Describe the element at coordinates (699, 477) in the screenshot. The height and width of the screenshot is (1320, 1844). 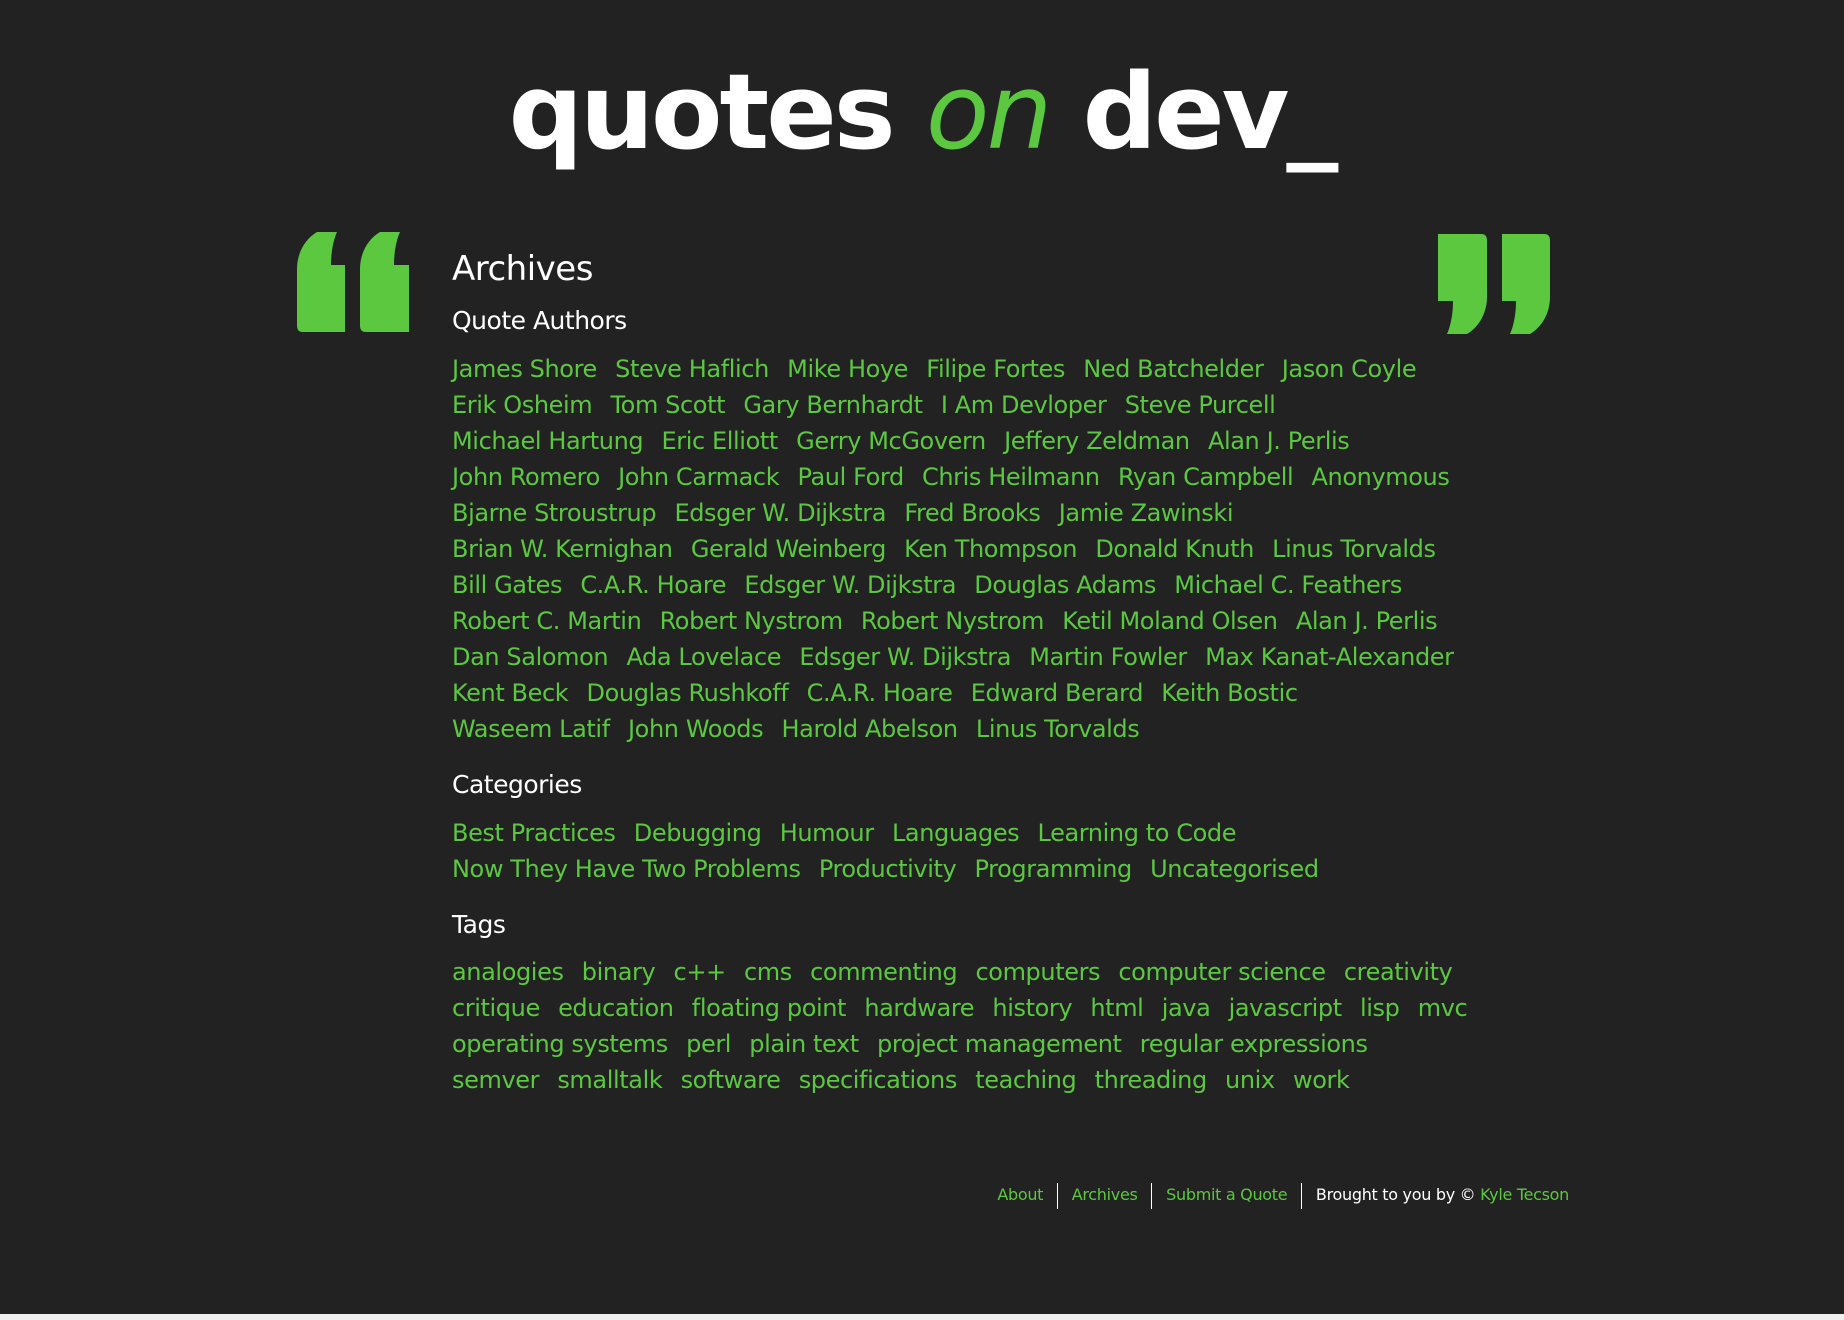
I see `author-link: John Carmack` at that location.